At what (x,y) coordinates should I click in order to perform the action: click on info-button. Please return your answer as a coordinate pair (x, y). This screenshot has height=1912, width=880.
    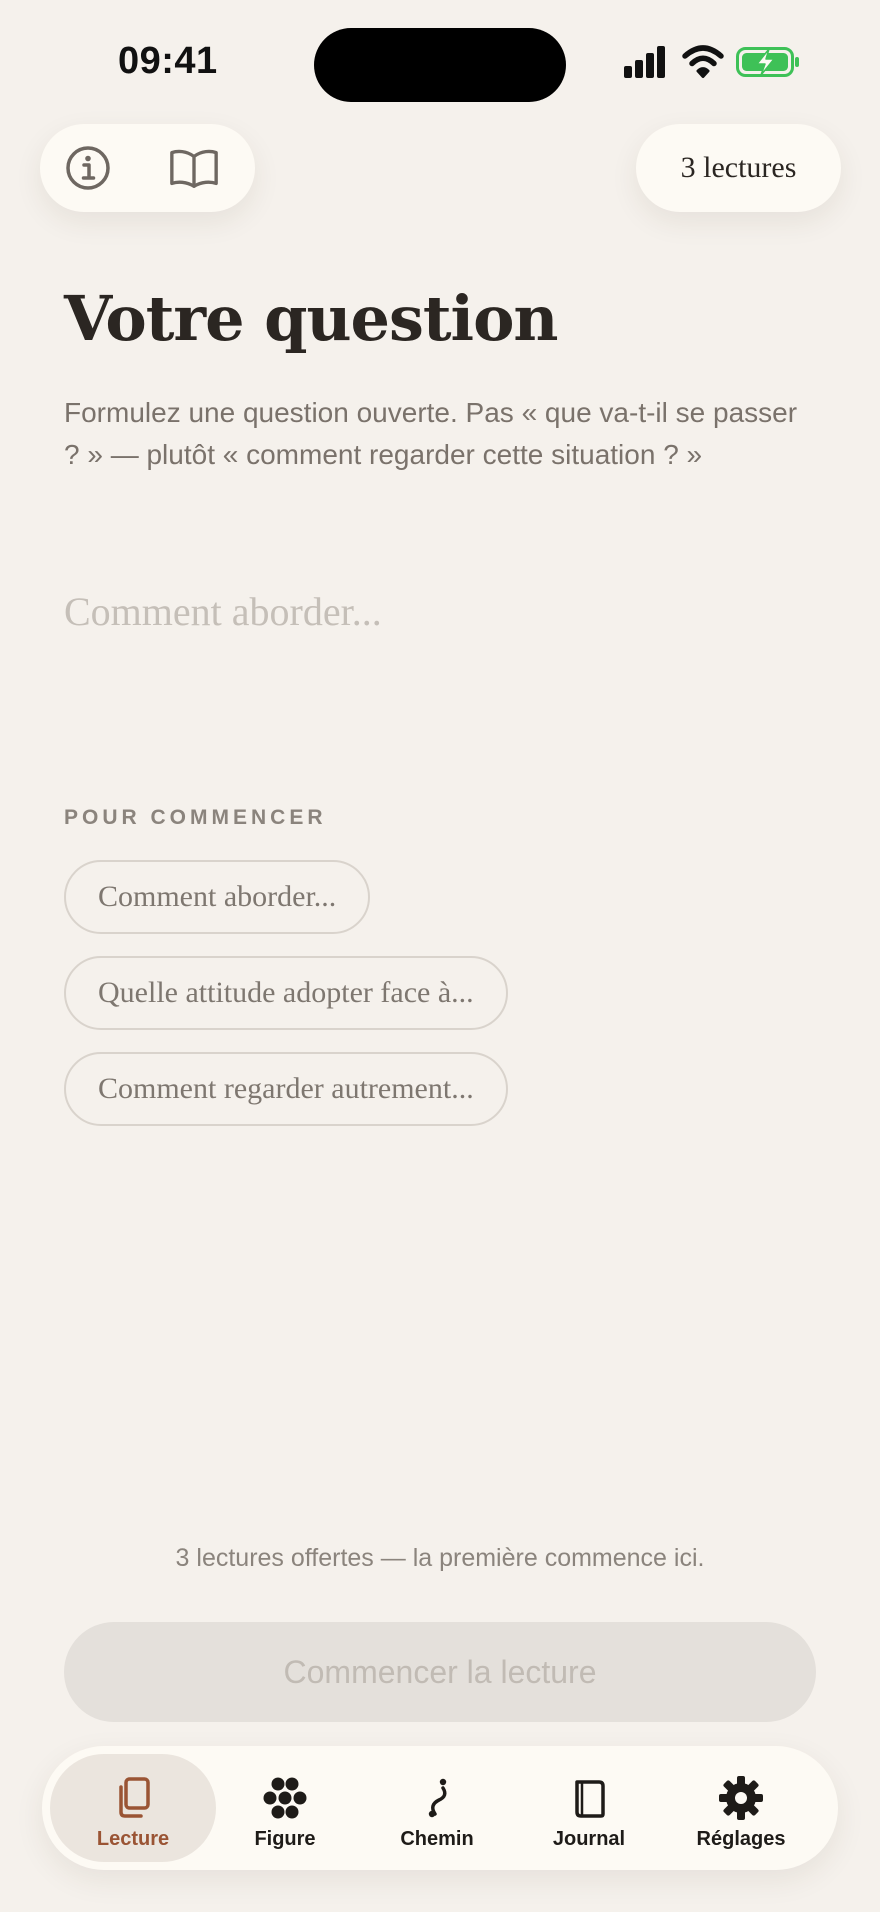
    Looking at the image, I should click on (88, 168).